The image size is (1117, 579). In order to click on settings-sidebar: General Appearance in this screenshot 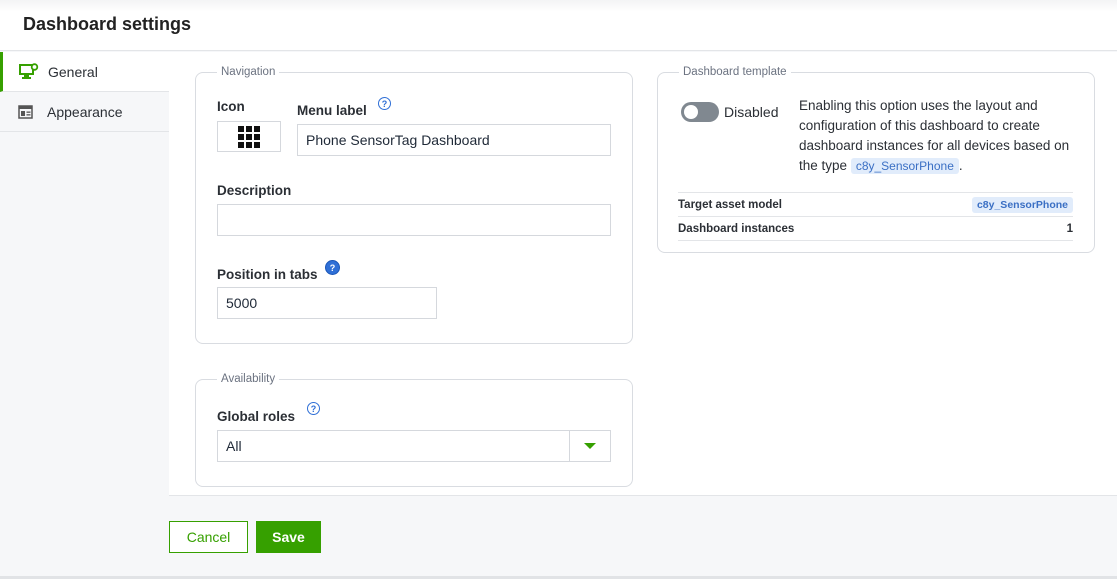, I will do `click(84, 315)`.